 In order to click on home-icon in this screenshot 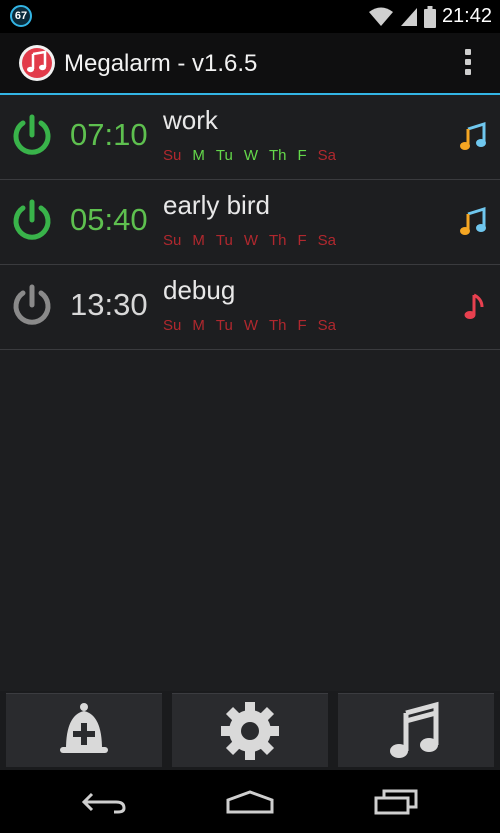, I will do `click(250, 802)`.